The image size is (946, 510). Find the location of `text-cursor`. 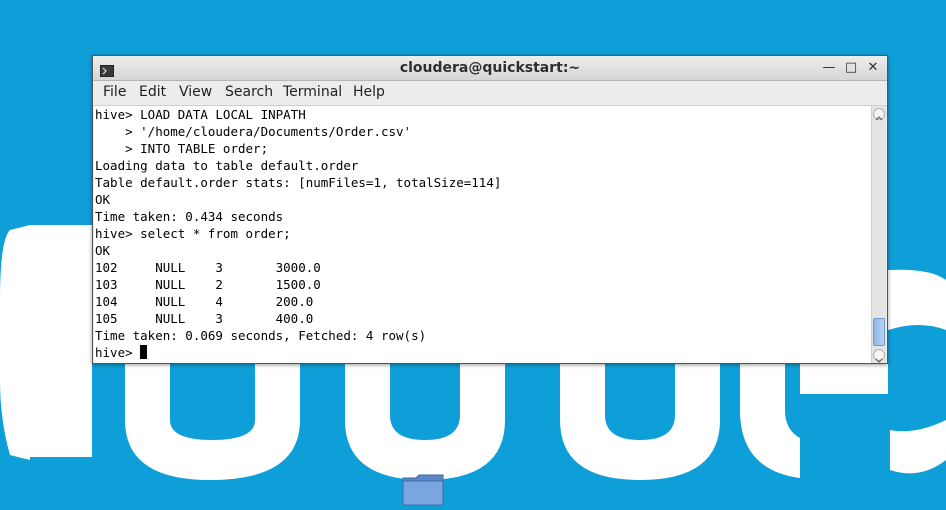

text-cursor is located at coordinates (144, 352).